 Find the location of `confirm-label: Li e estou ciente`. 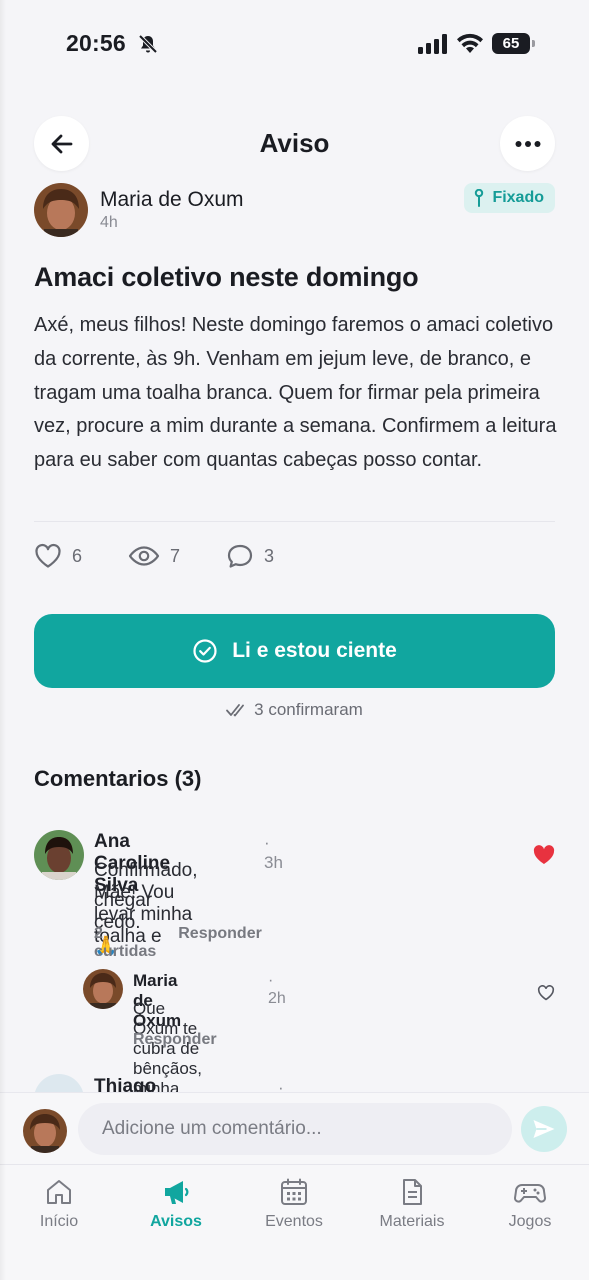

confirm-label: Li e estou ciente is located at coordinates (314, 650).